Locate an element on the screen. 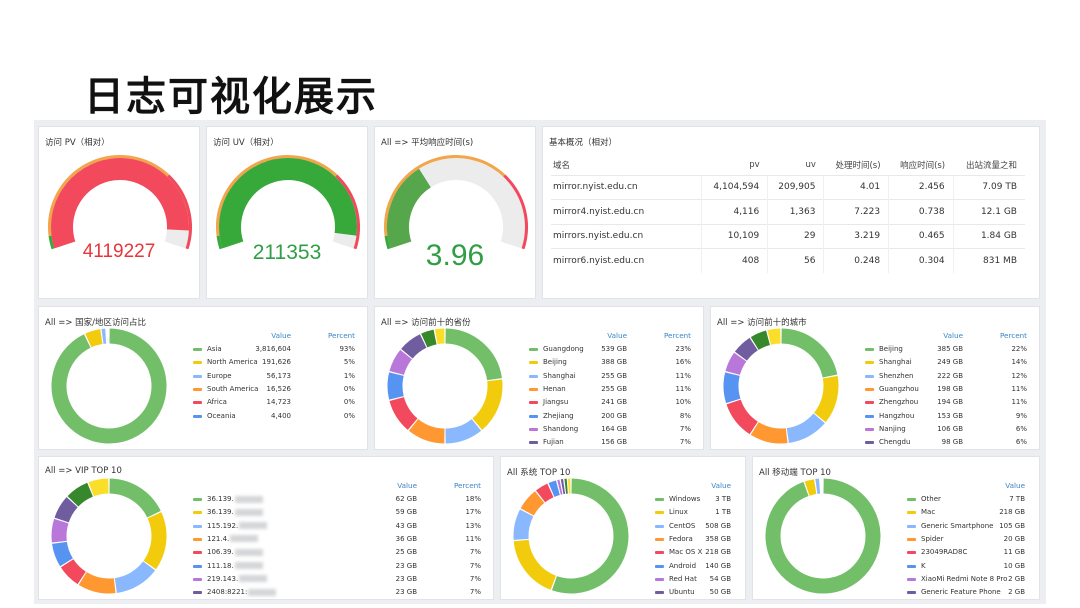 Image resolution: width=1080 pixels, height=608 pixels. legend-item: Chengdu 98 GB 6% is located at coordinates (949, 442).